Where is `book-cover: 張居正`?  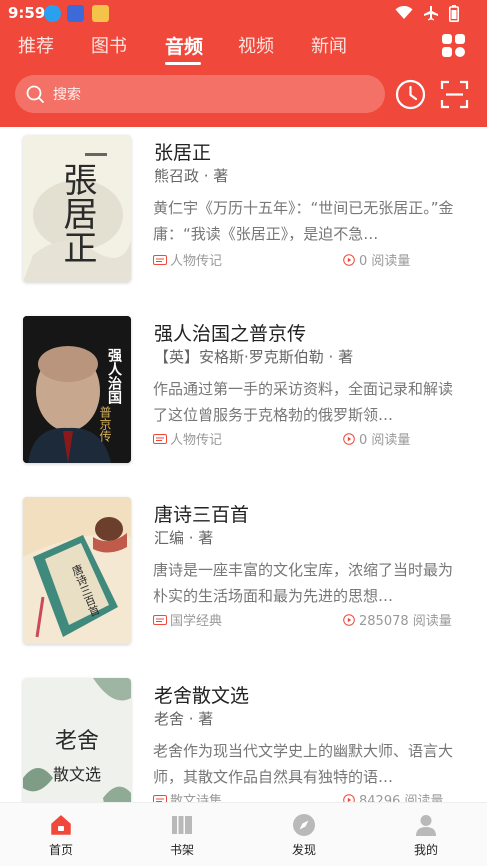 book-cover: 張居正 is located at coordinates (77, 208).